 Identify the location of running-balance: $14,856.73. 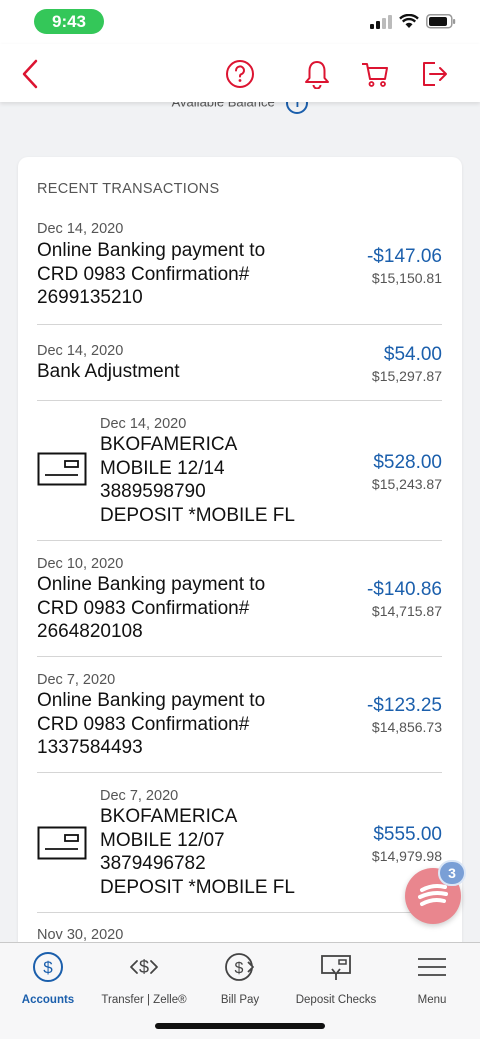
(406, 727).